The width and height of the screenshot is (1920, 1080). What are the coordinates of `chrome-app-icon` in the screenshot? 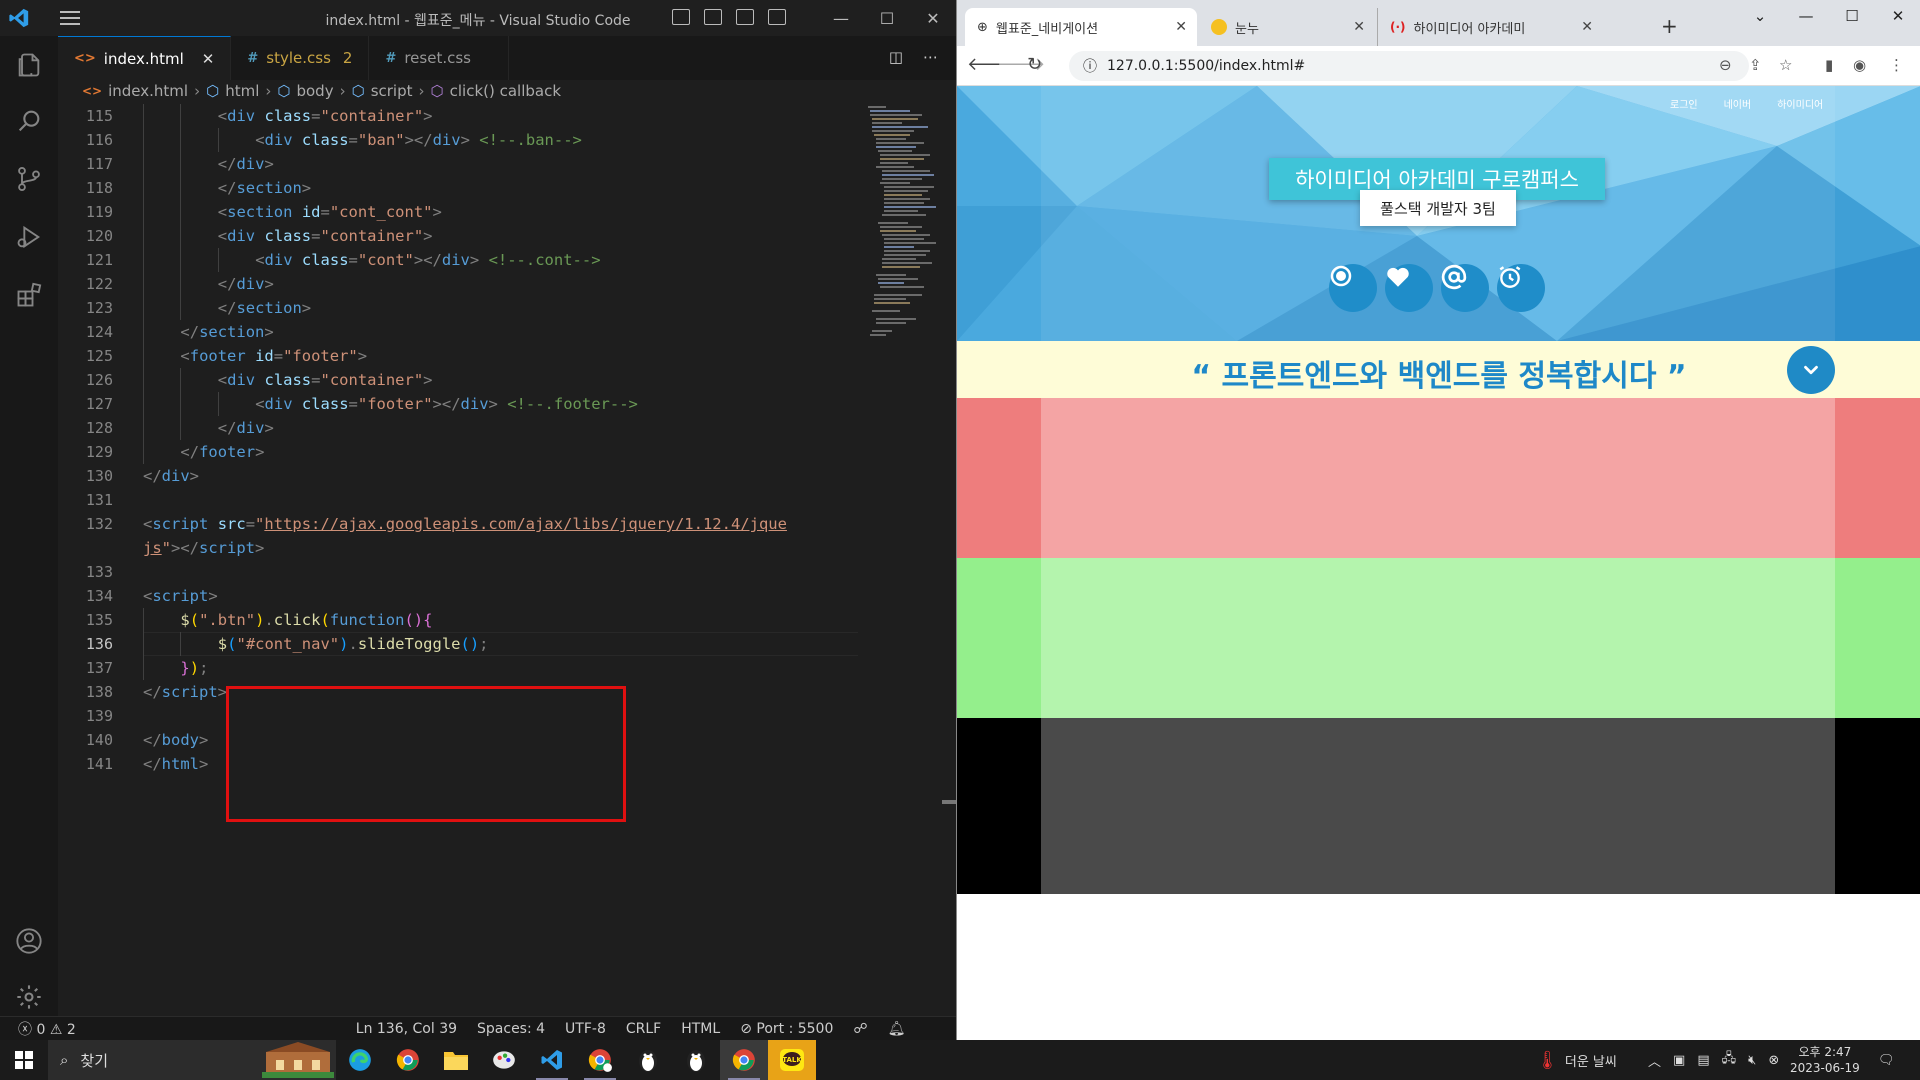 It's located at (408, 1060).